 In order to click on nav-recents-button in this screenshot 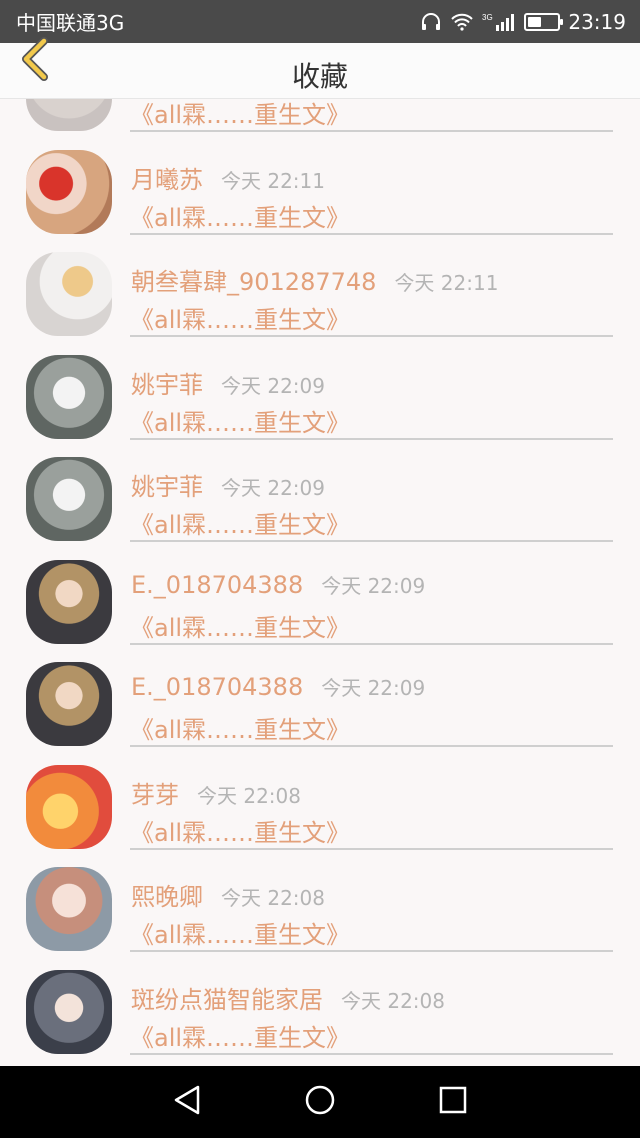, I will do `click(453, 1102)`.